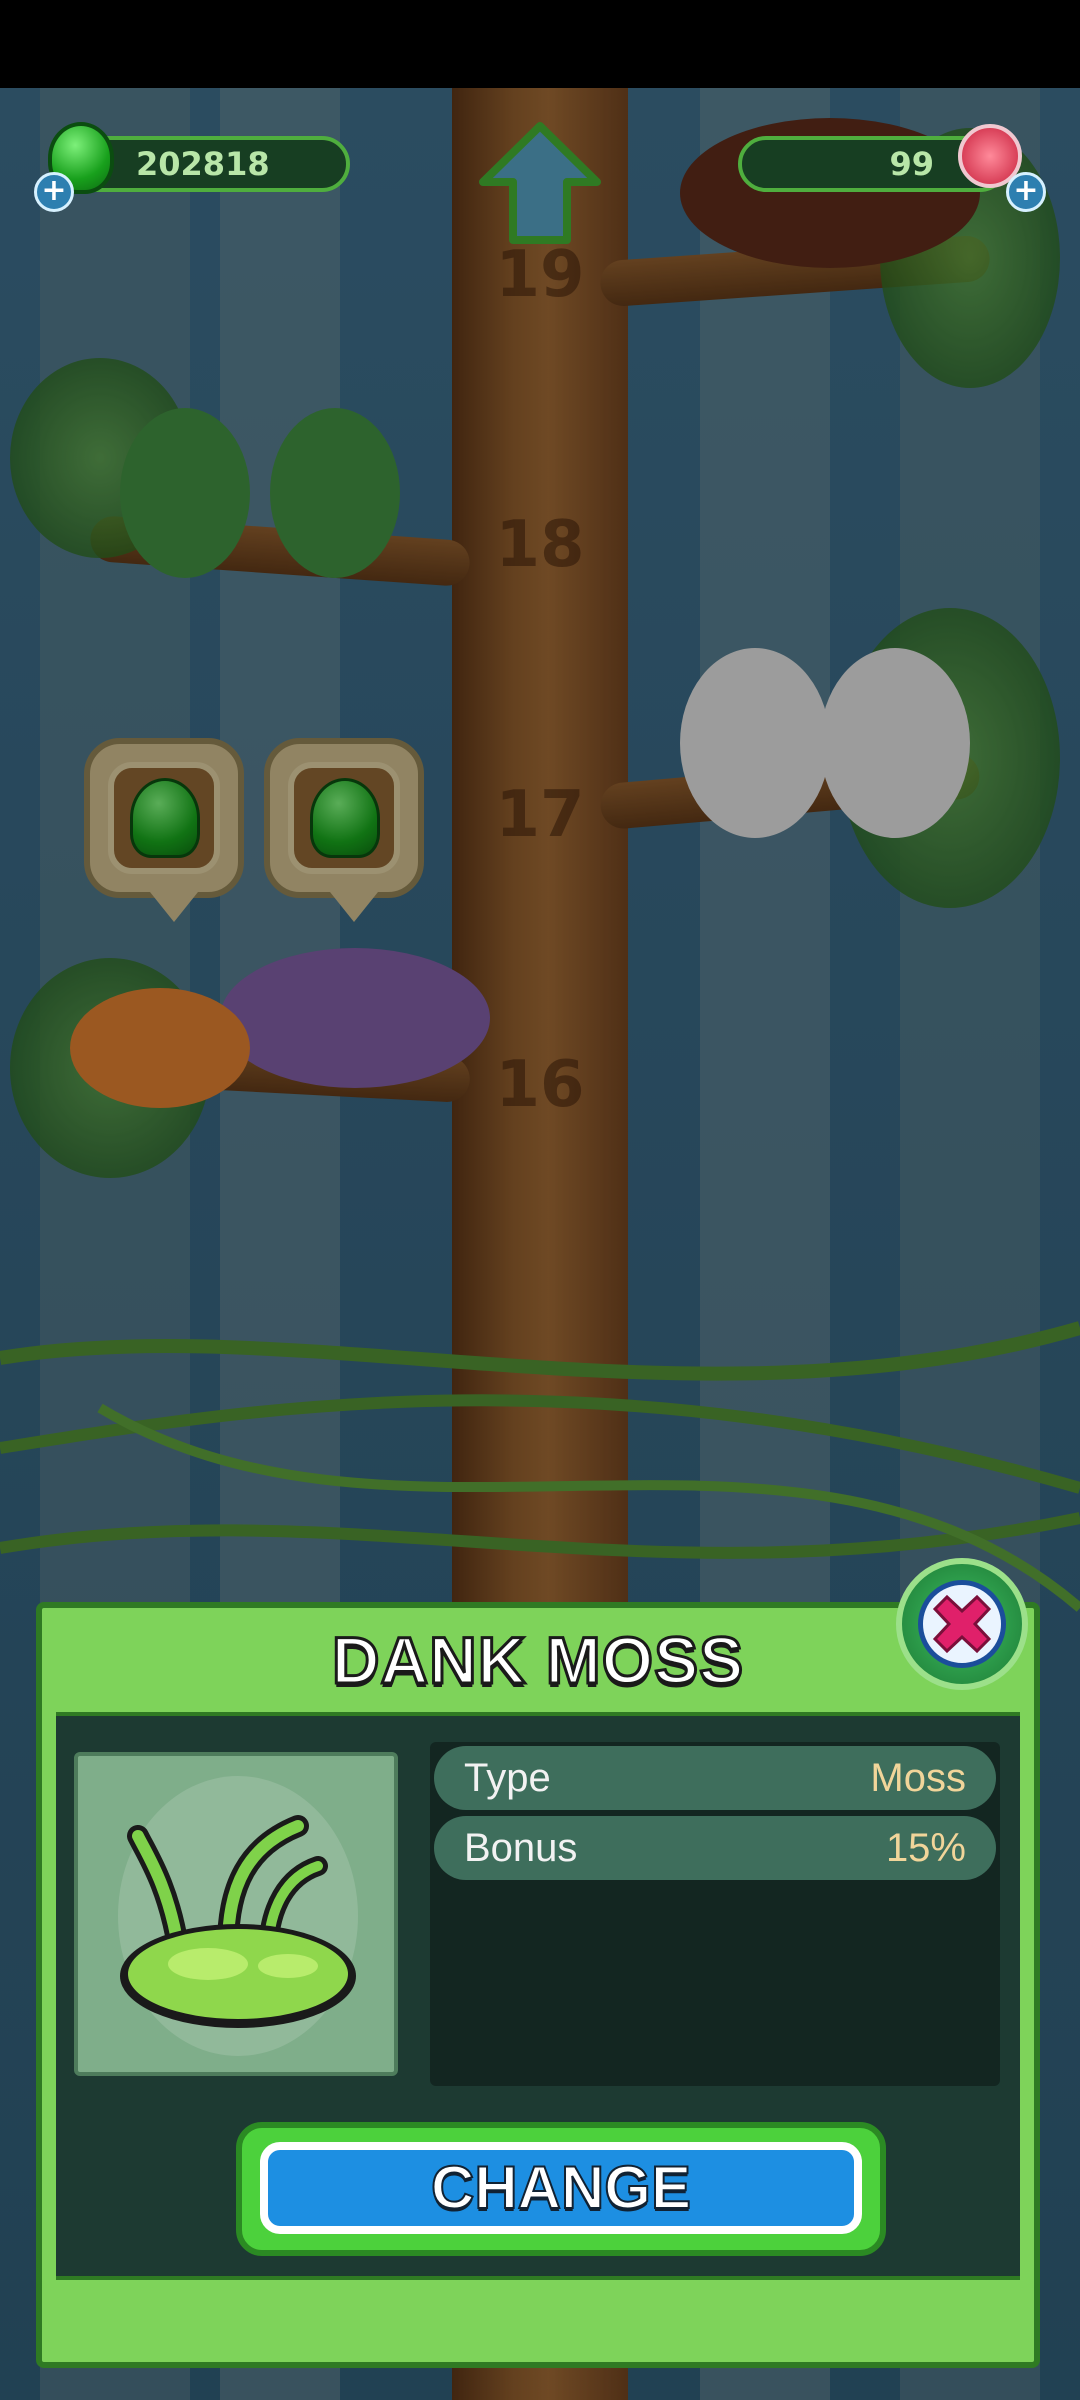 This screenshot has width=1080, height=2400. Describe the element at coordinates (918, 1778) in the screenshot. I see `stat-value: Moss` at that location.